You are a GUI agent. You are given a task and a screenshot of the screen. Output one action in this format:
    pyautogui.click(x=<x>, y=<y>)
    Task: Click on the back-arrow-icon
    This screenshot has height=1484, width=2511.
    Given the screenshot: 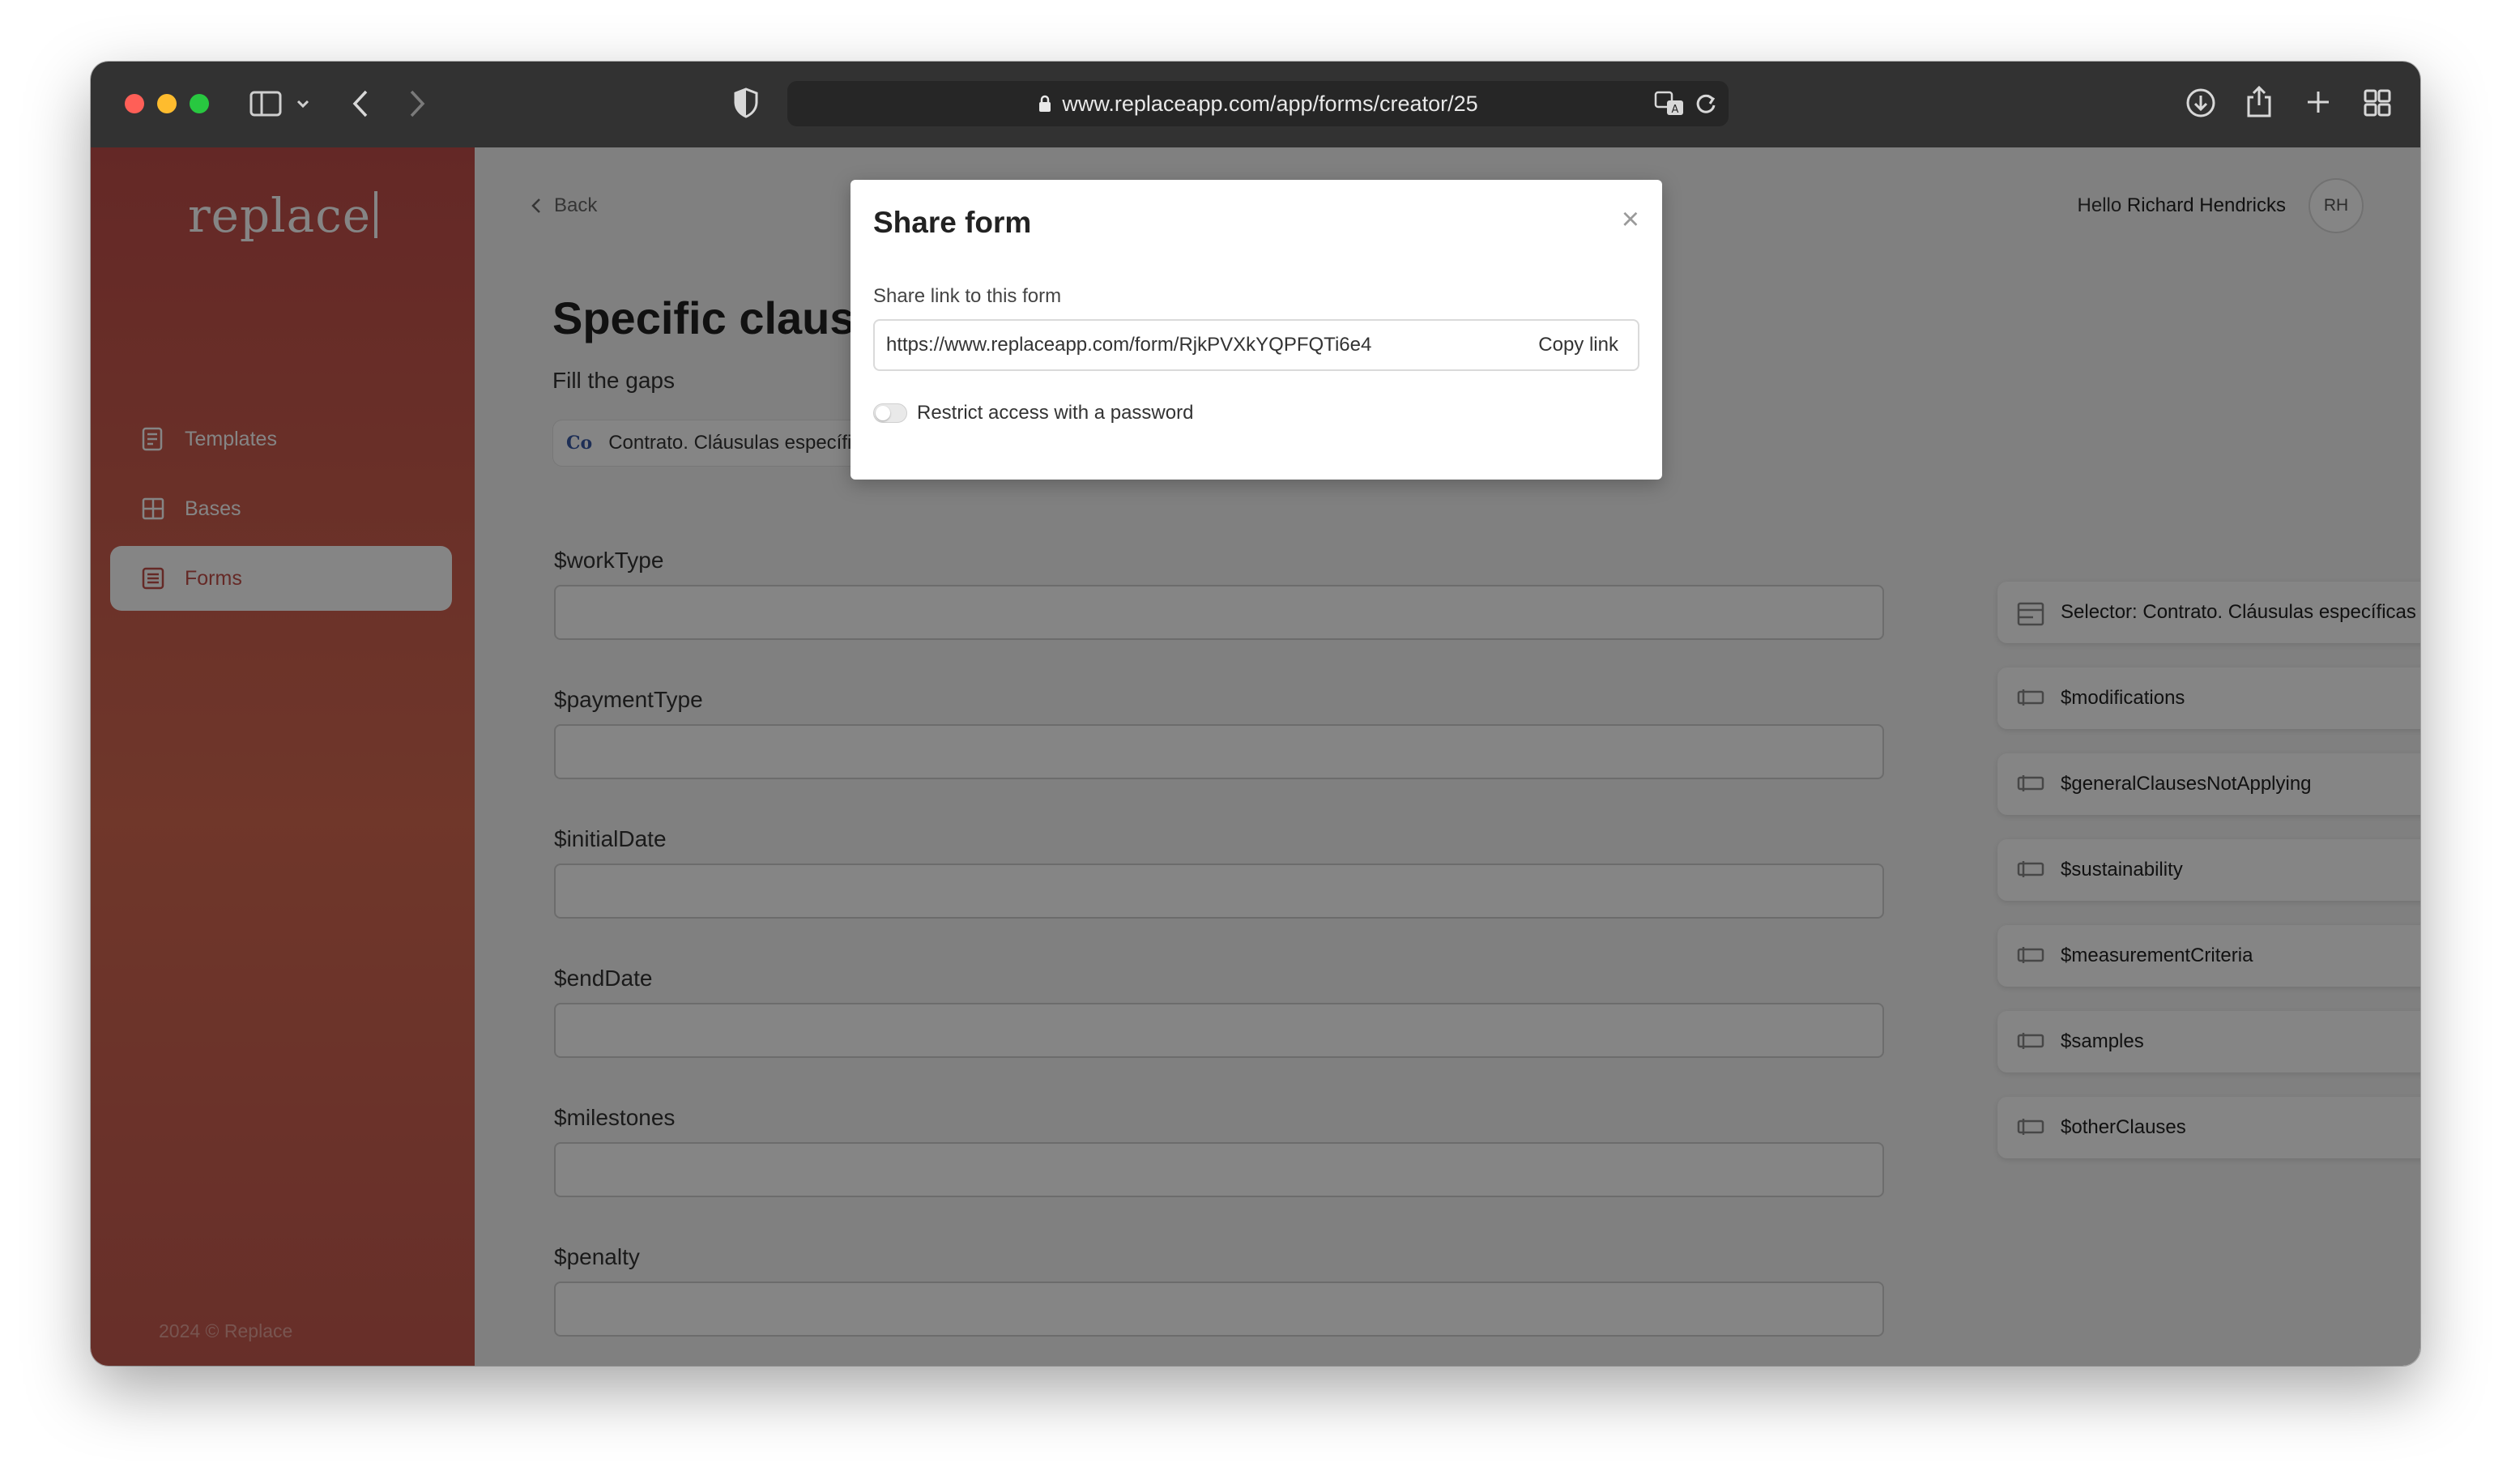 What is the action you would take?
    pyautogui.click(x=360, y=103)
    